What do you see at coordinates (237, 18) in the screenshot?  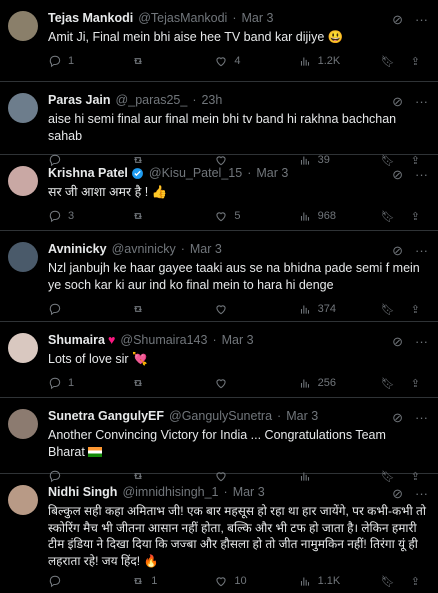 I see `tweet-header: Tejas Mankodi @TejasMankodi · Mar 3` at bounding box center [237, 18].